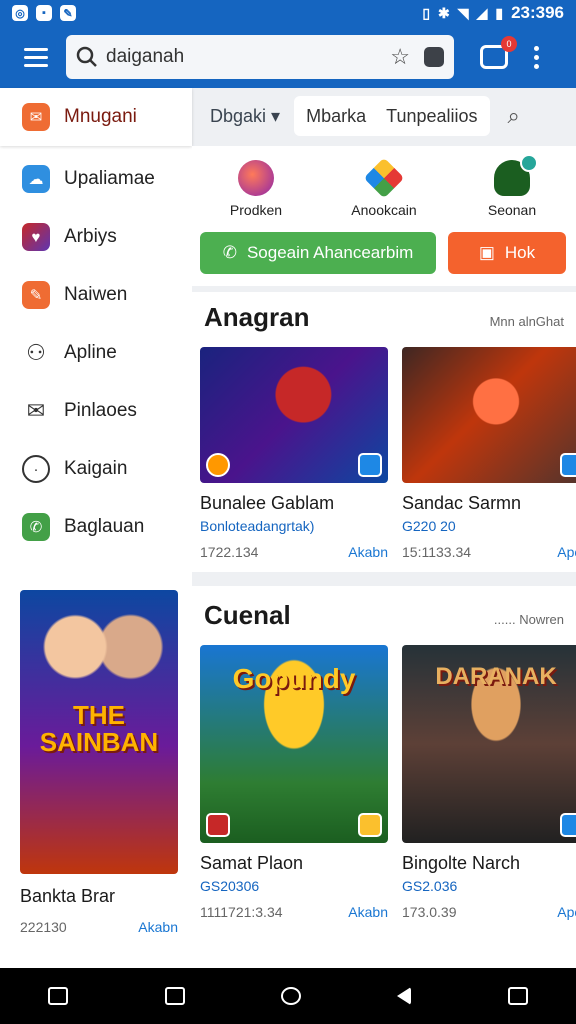 This screenshot has height=1024, width=576. I want to click on overflow-menu-button, so click(536, 57).